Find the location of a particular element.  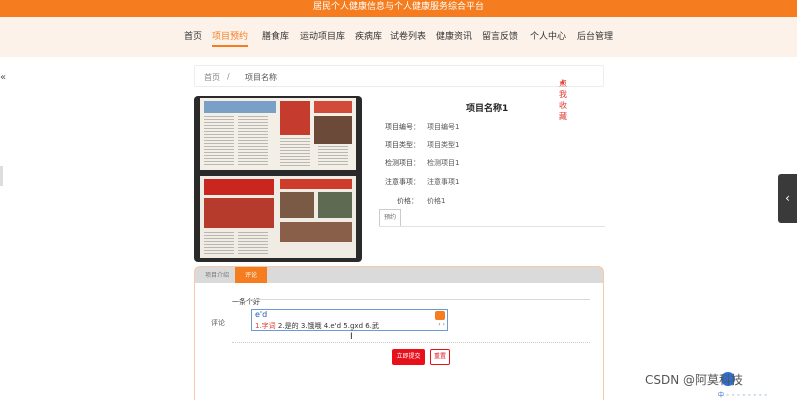

breadcrumb-home: 首页 is located at coordinates (212, 77).